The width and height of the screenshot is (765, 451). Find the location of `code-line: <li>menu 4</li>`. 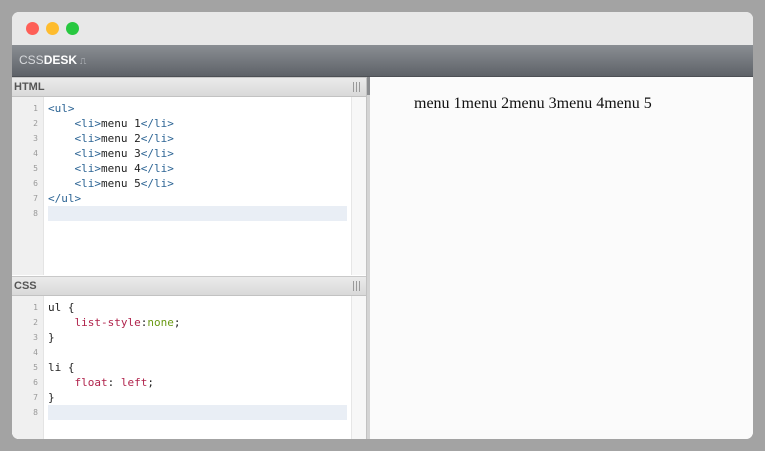

code-line: <li>menu 4</li> is located at coordinates (181, 168).